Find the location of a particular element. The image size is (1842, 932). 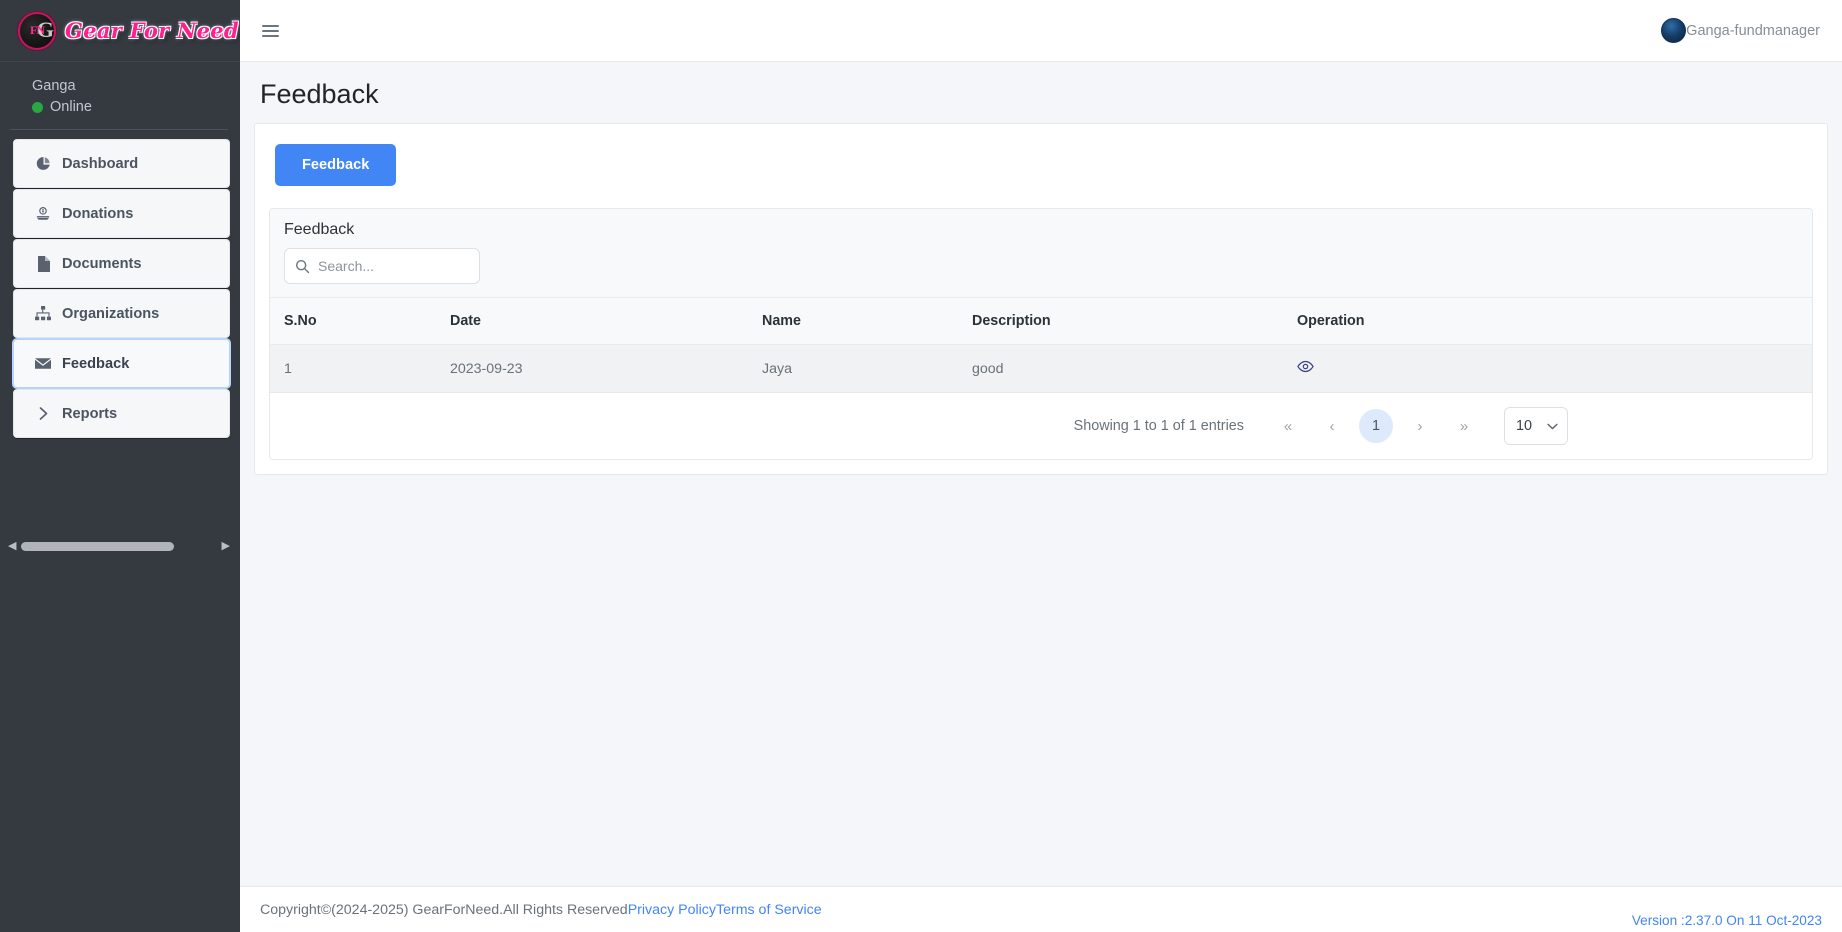

user-menu: Ganga-fundmanager is located at coordinates (1740, 30).